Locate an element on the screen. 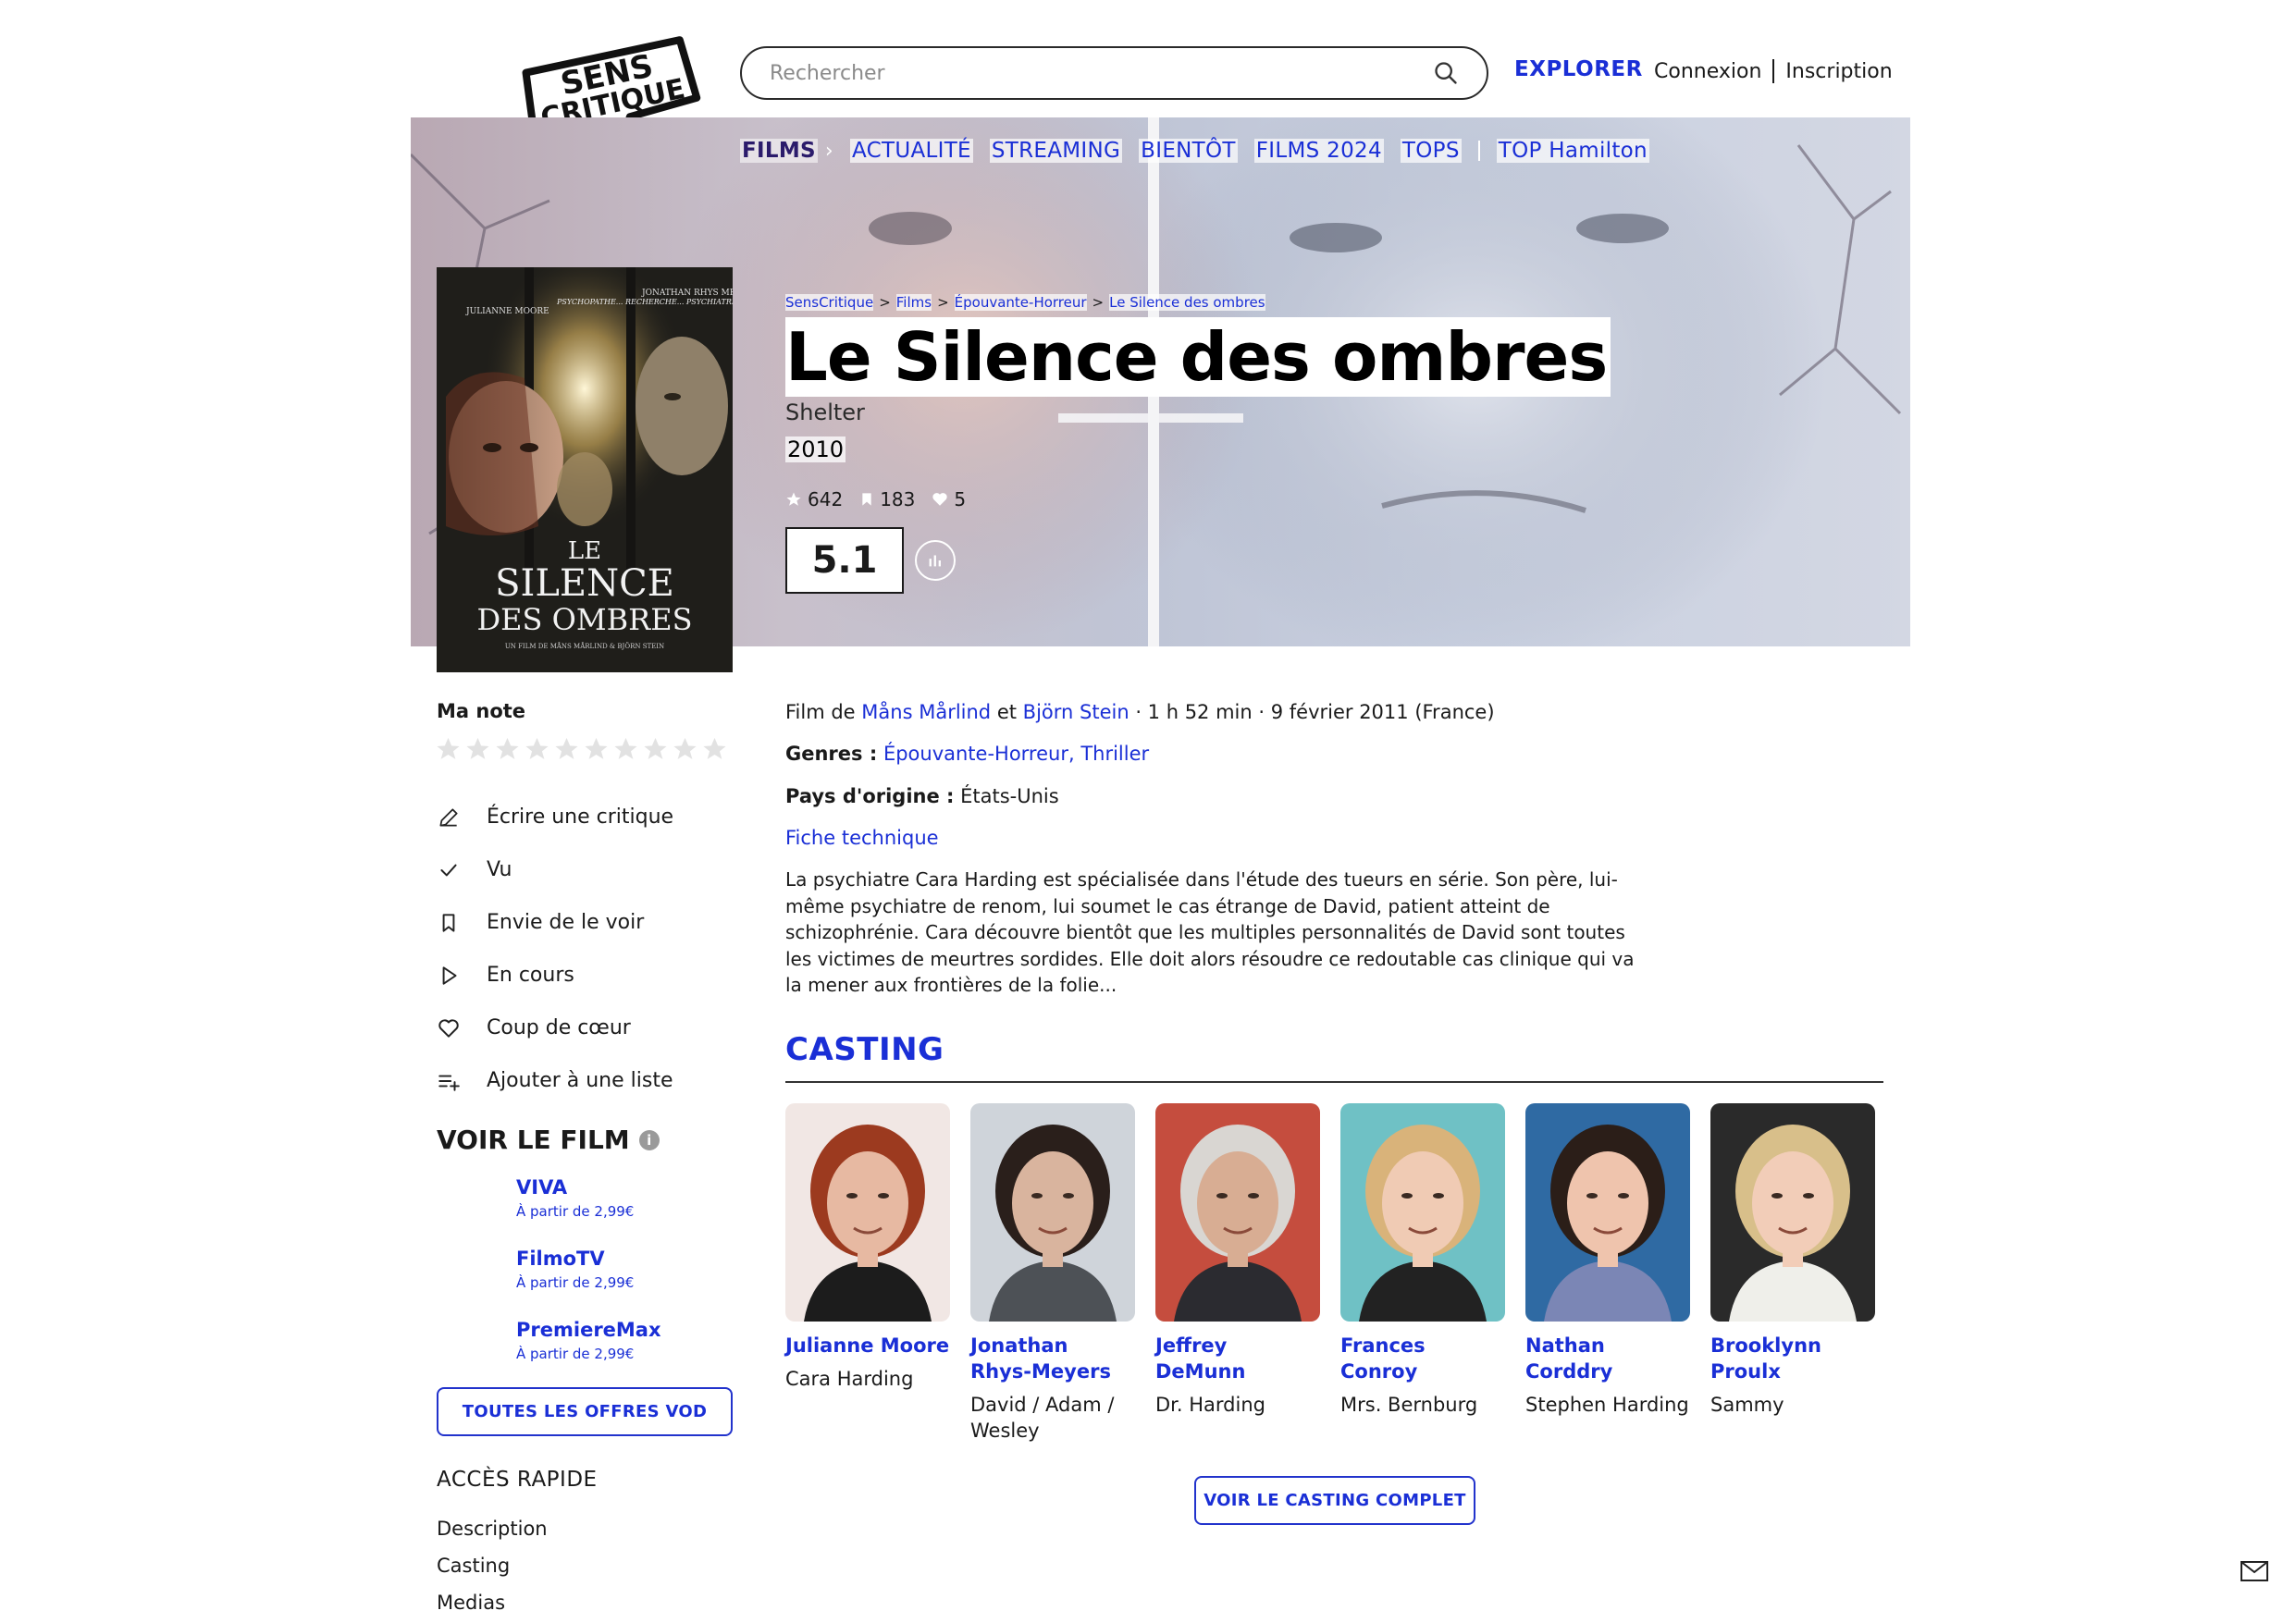 The image size is (2296, 1623). poster-tagline: PSYCHOPATHE... RECHERCHE... PSYCHIATRE is located at coordinates (644, 302).